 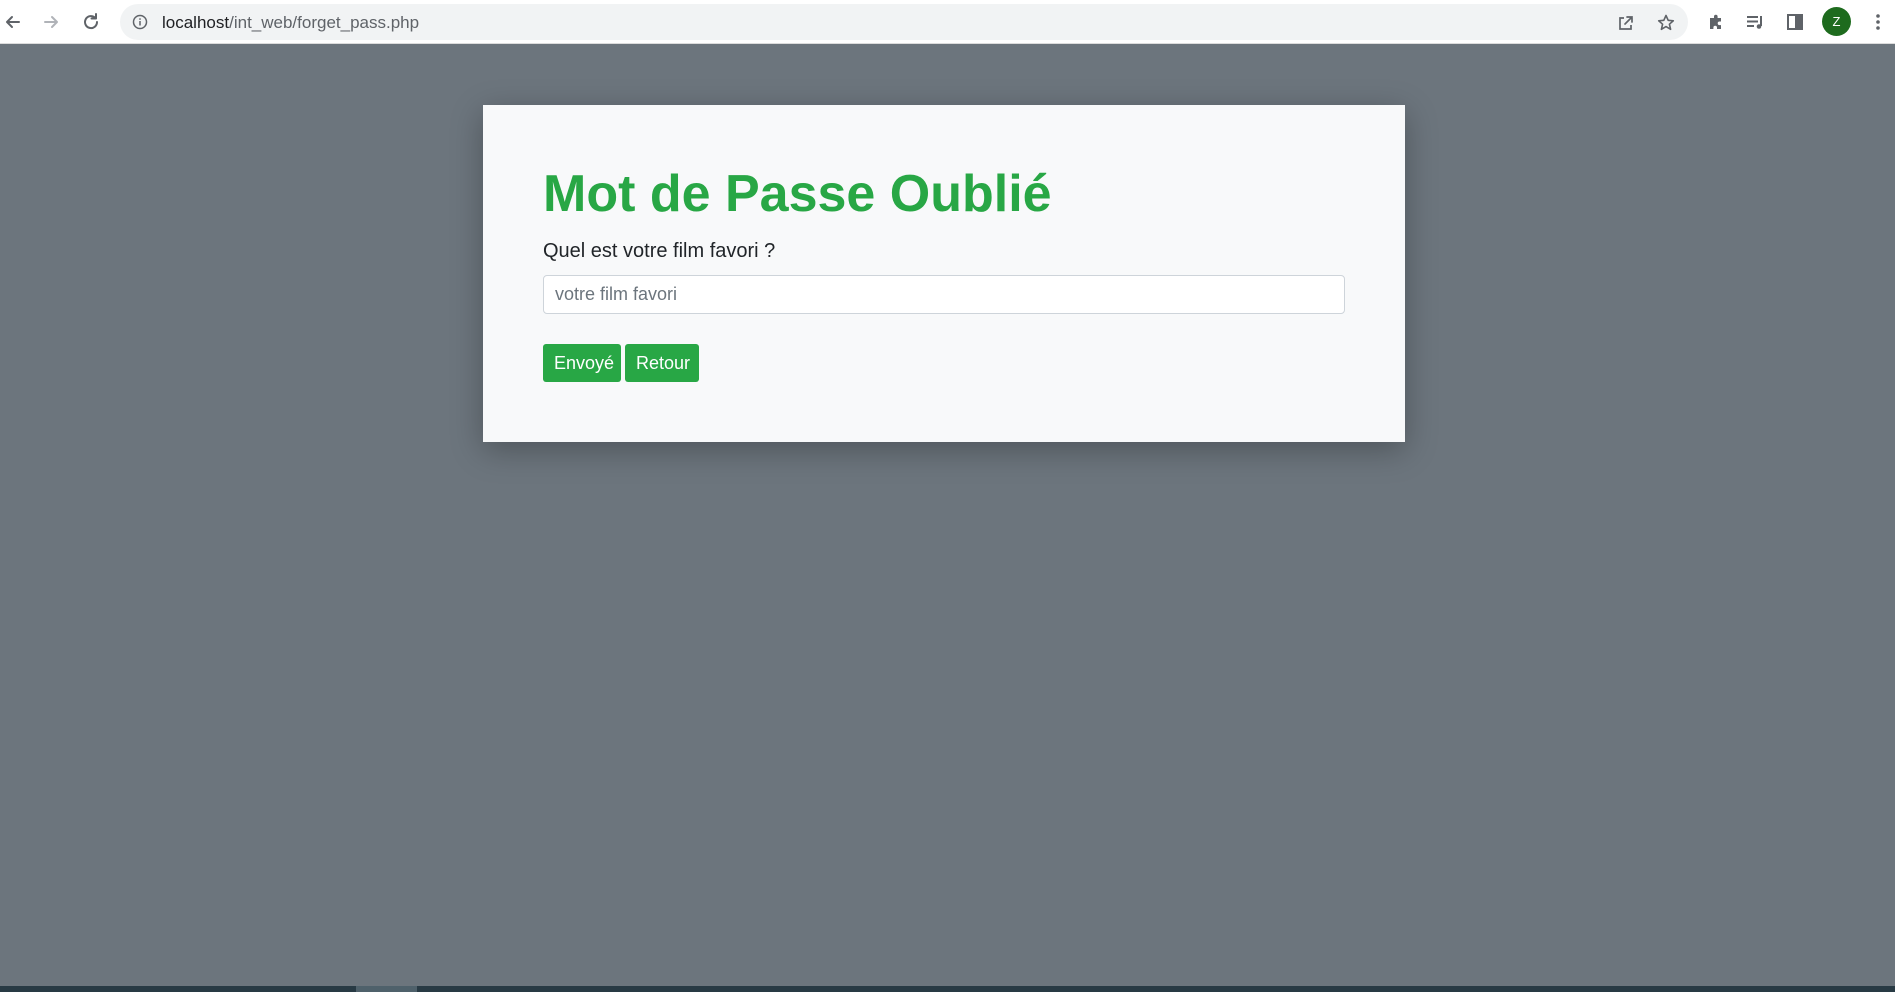 What do you see at coordinates (947, 989) in the screenshot?
I see `taskbar-strip` at bounding box center [947, 989].